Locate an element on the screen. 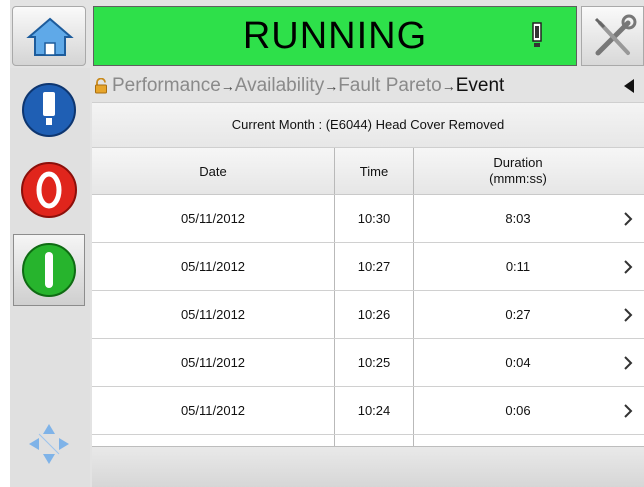 The image size is (644, 487). navigate-button is located at coordinates (49, 444).